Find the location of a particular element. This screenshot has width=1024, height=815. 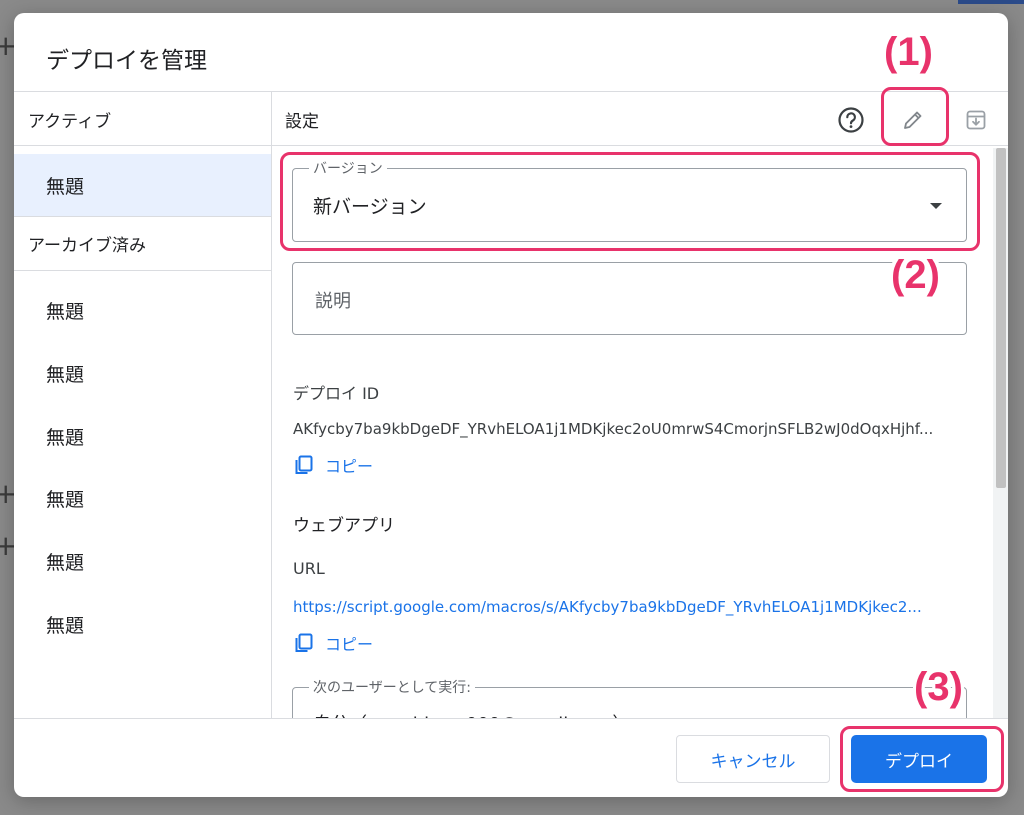

webapp-heading: ウェブアプリ is located at coordinates (344, 526).